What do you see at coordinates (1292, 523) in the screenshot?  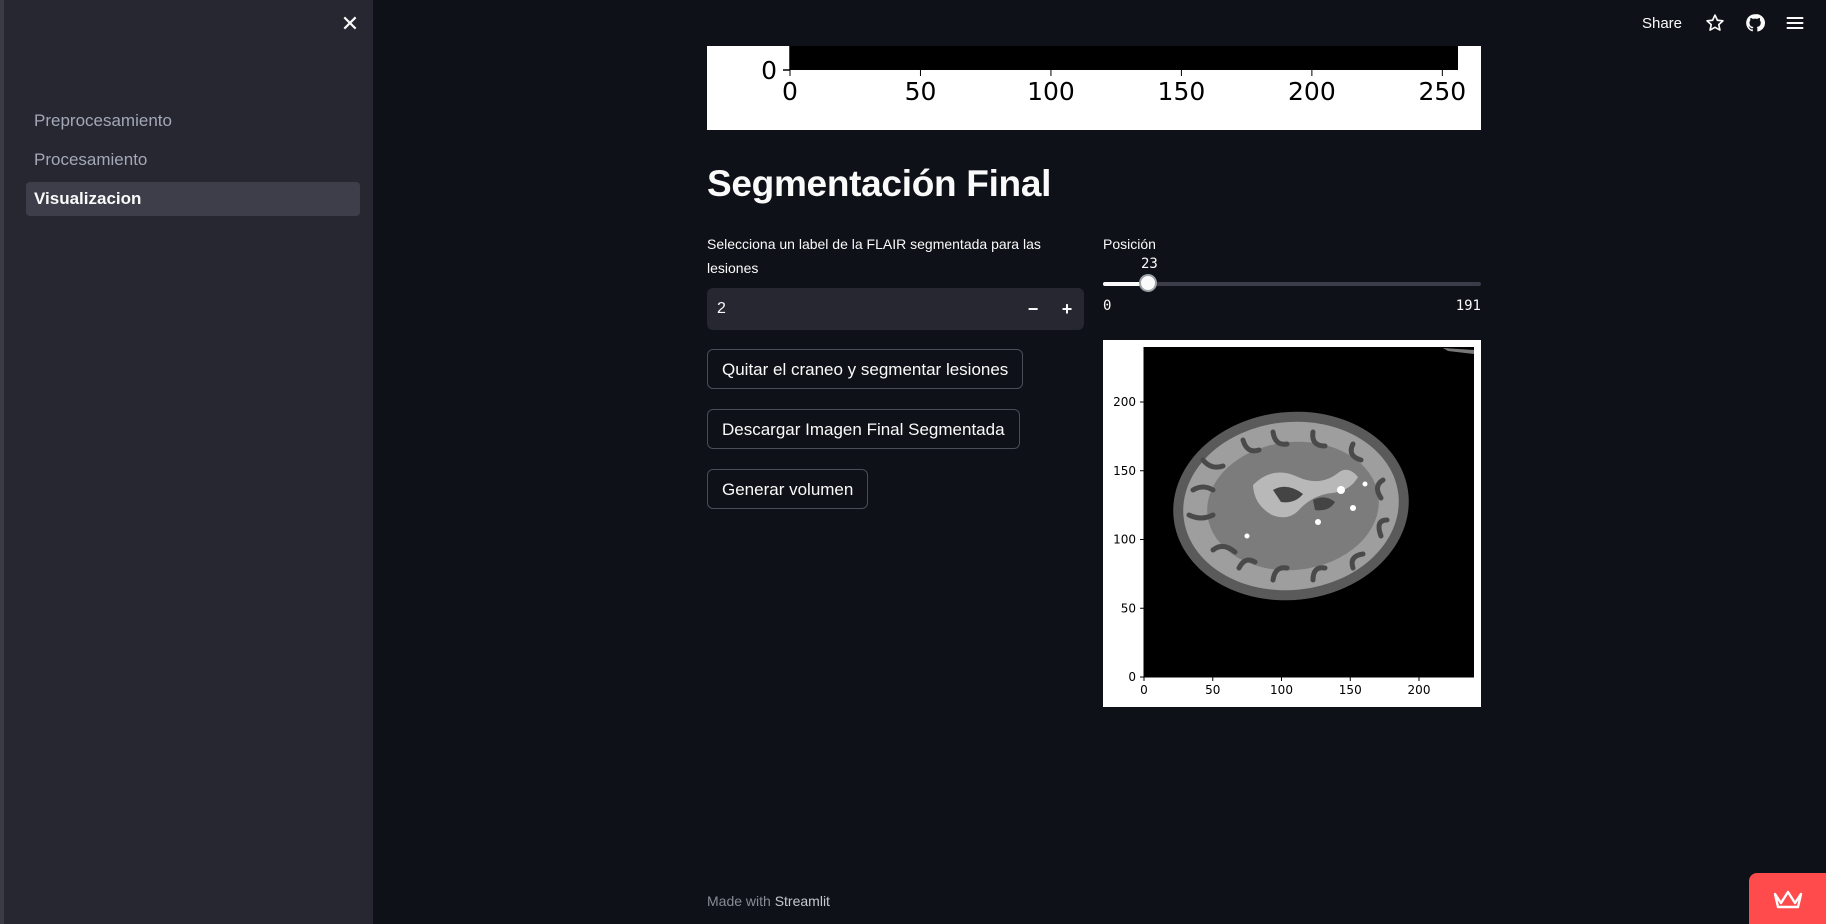 I see `segmentation-image-plot: 0 50 100 150 200 0 50 100 150 200` at bounding box center [1292, 523].